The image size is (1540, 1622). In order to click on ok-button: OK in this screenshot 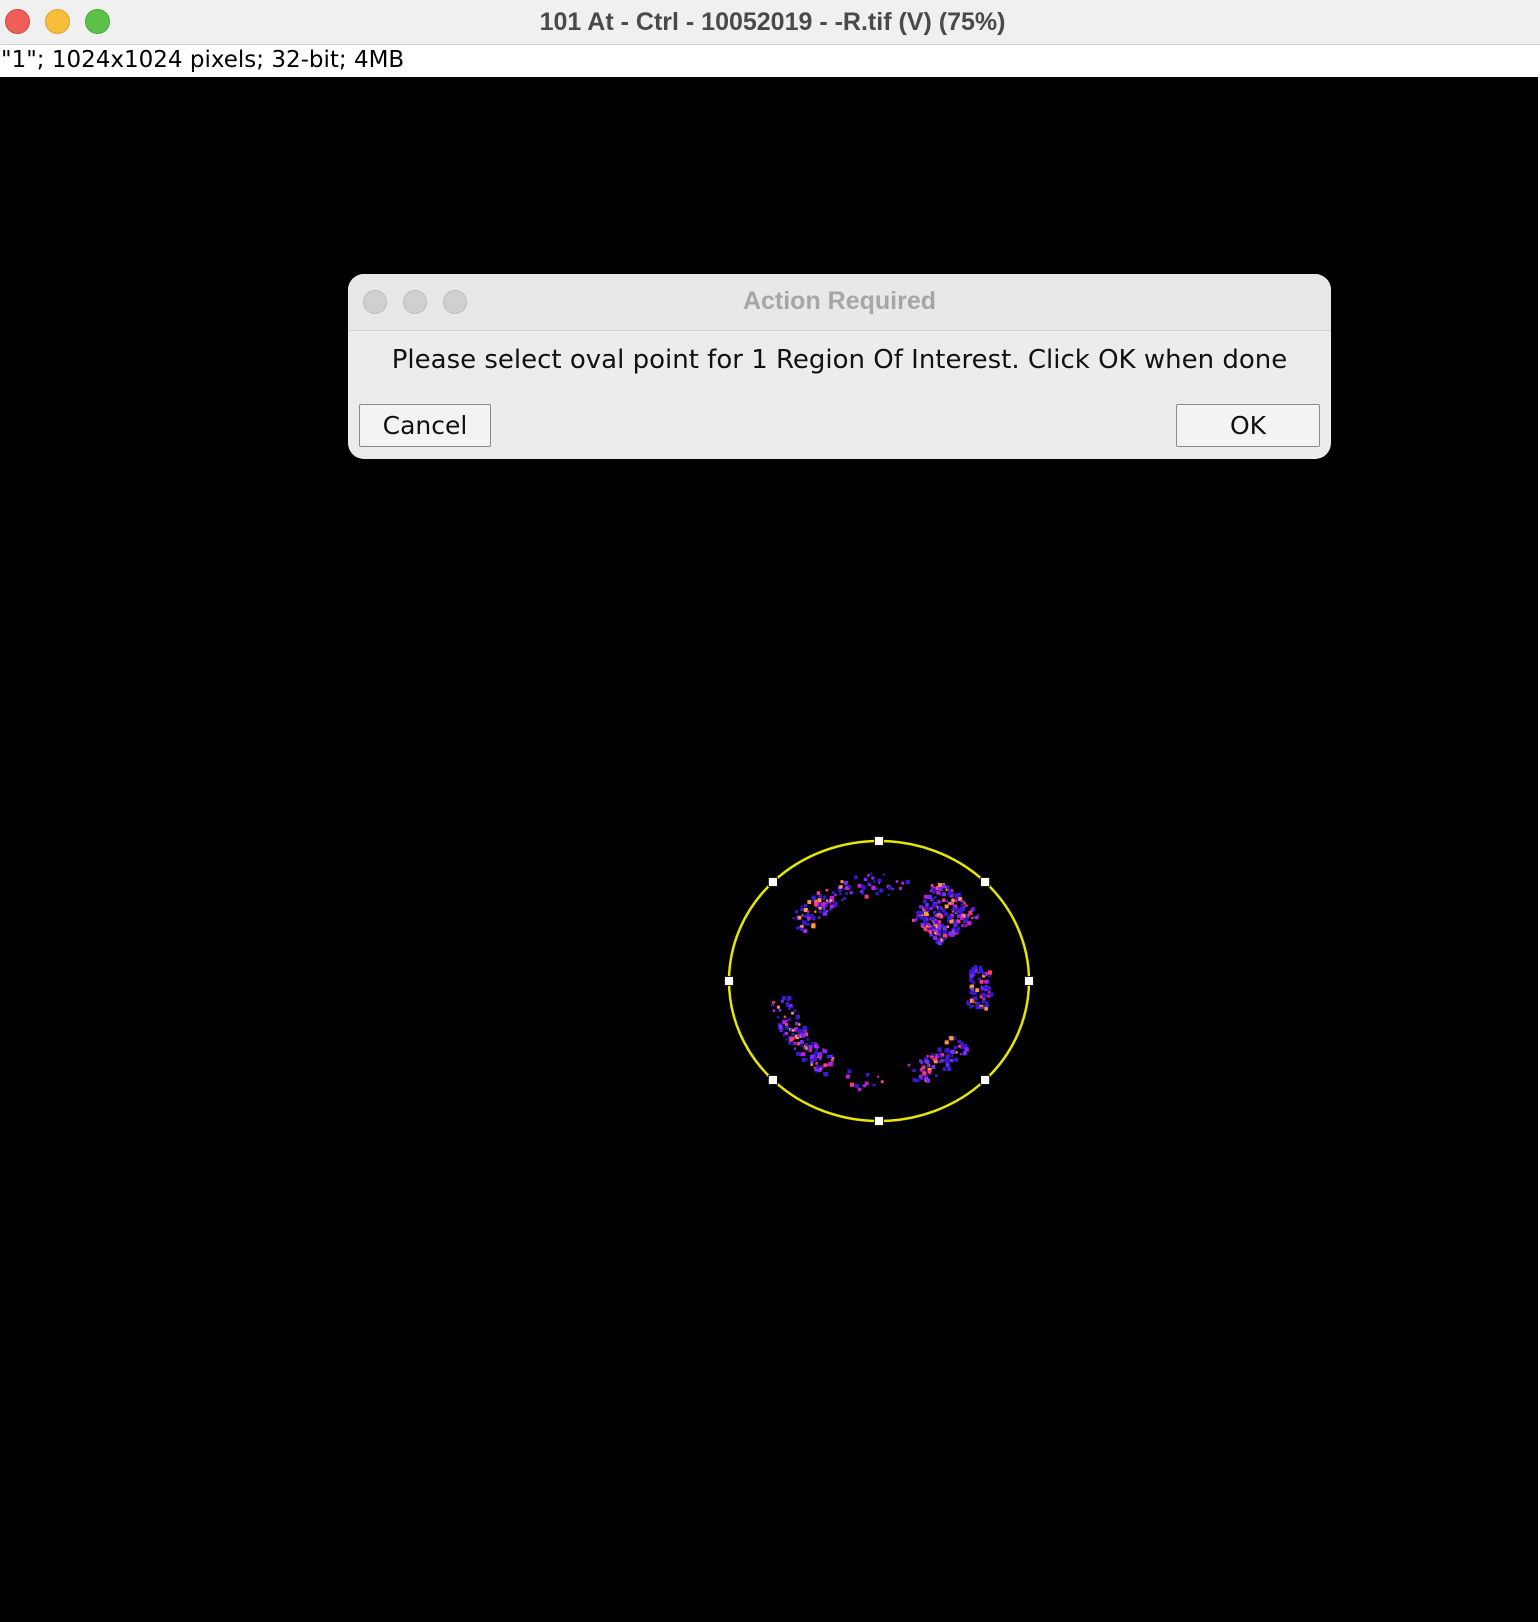, I will do `click(1248, 425)`.